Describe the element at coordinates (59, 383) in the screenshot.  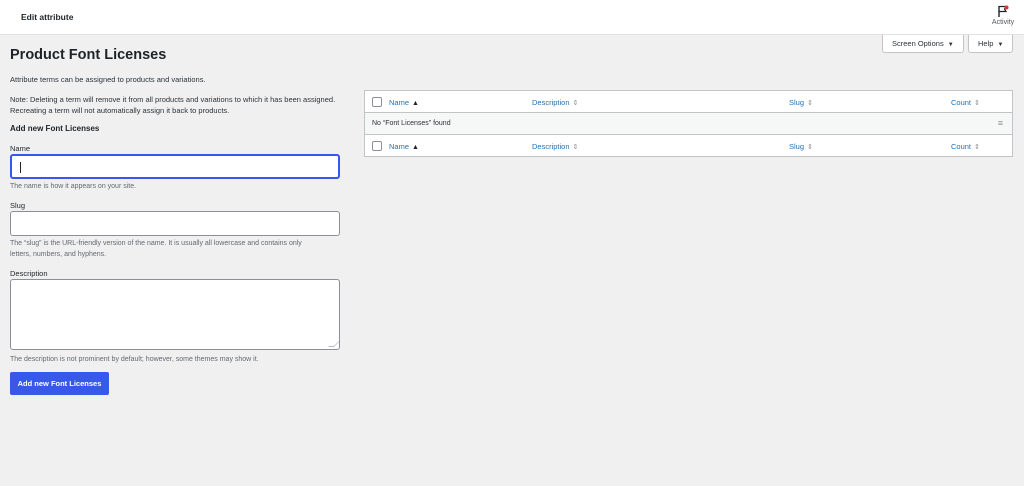
I see `add-term-button: Add new Font Licenses` at that location.